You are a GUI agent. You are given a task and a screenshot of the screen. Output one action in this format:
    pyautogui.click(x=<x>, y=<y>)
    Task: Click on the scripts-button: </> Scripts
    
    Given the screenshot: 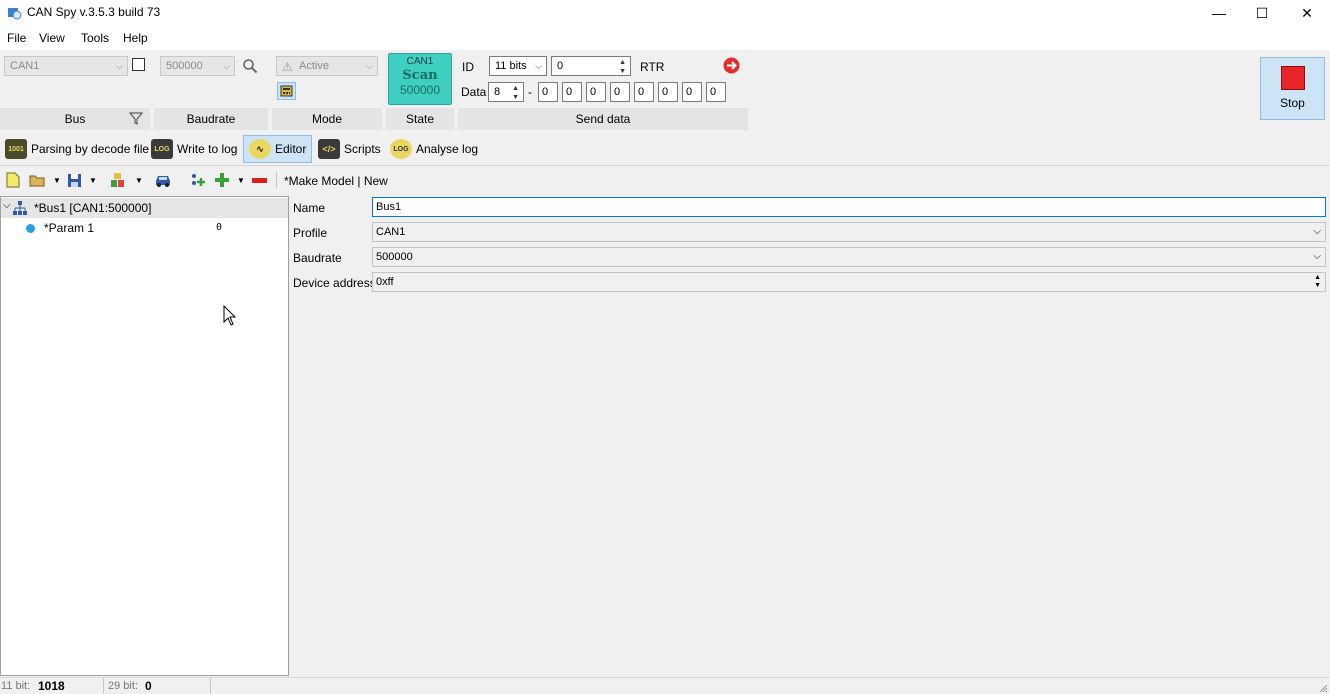 What is the action you would take?
    pyautogui.click(x=349, y=149)
    